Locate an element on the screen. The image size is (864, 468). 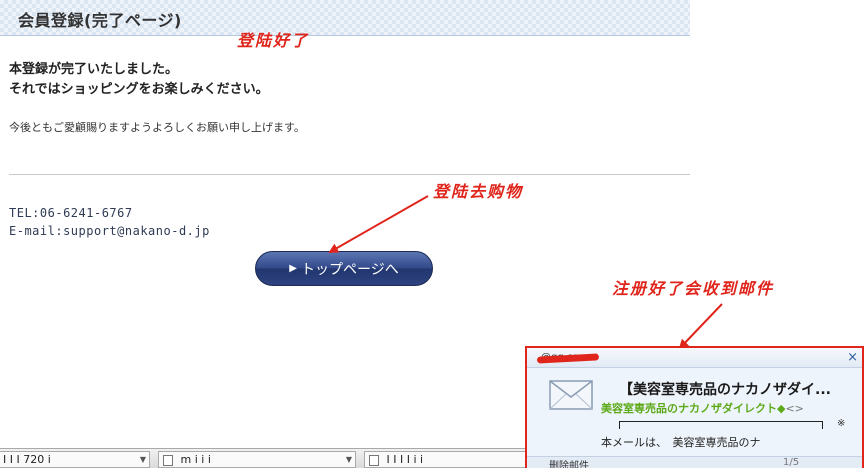
taskbar-item: I I I 720 i ▼ is located at coordinates (75, 459).